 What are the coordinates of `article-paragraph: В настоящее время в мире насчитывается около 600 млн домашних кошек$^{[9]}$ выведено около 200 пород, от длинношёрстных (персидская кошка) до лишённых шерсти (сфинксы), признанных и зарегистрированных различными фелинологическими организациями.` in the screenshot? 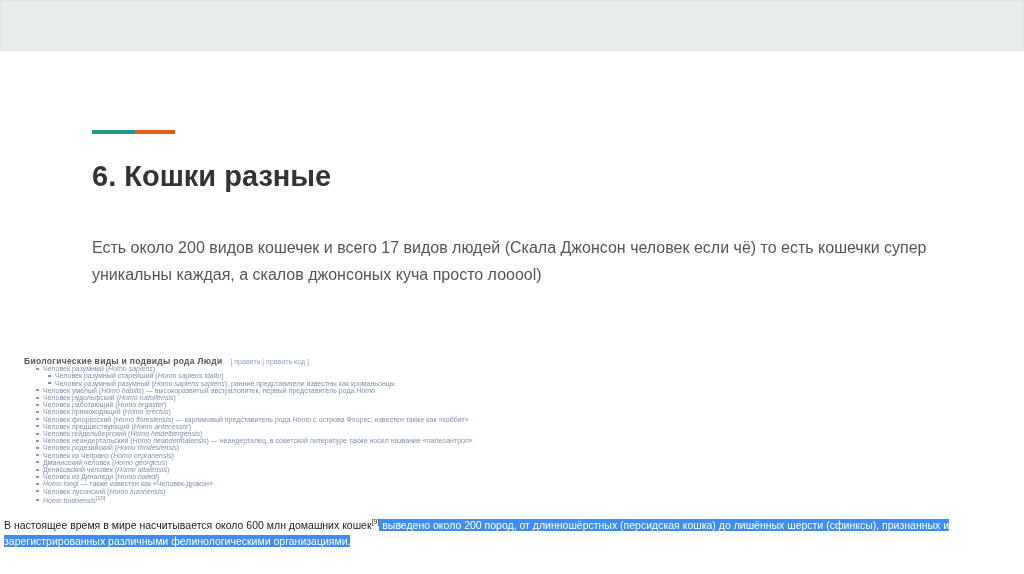 It's located at (477, 533).